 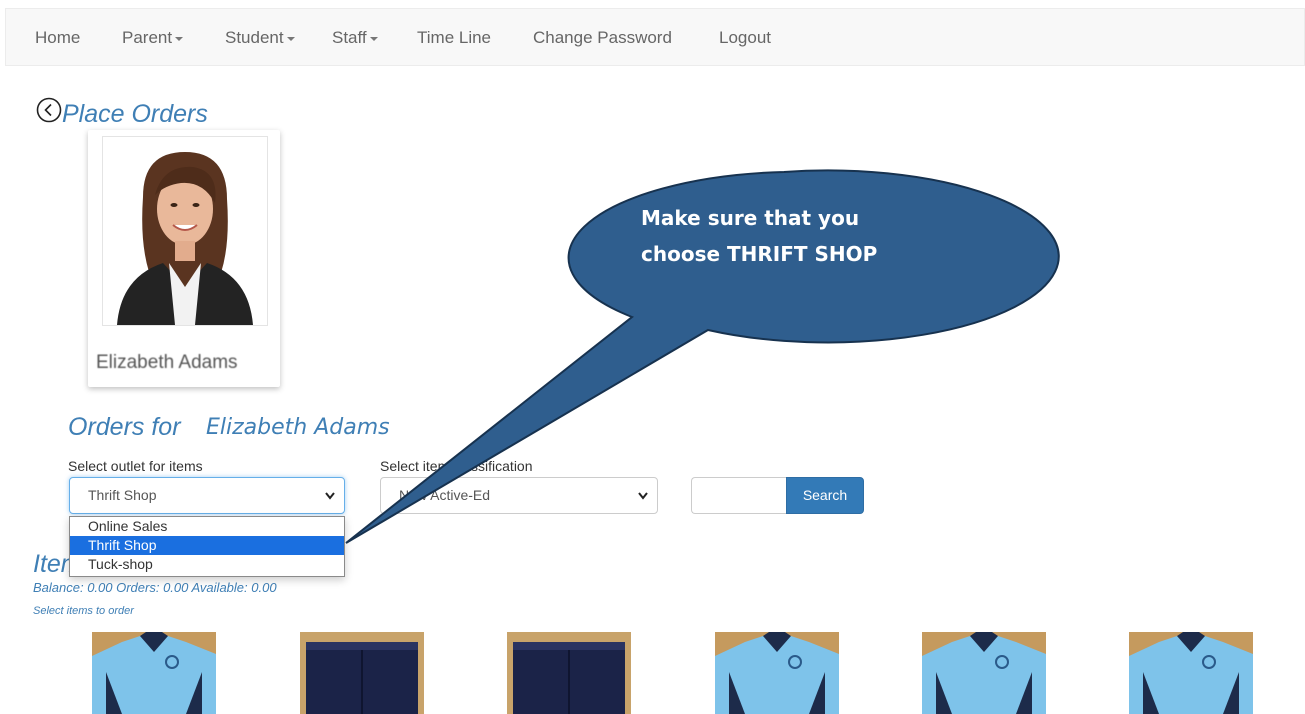 What do you see at coordinates (298, 427) in the screenshot?
I see `orders-student-name: Elizabeth Adams` at bounding box center [298, 427].